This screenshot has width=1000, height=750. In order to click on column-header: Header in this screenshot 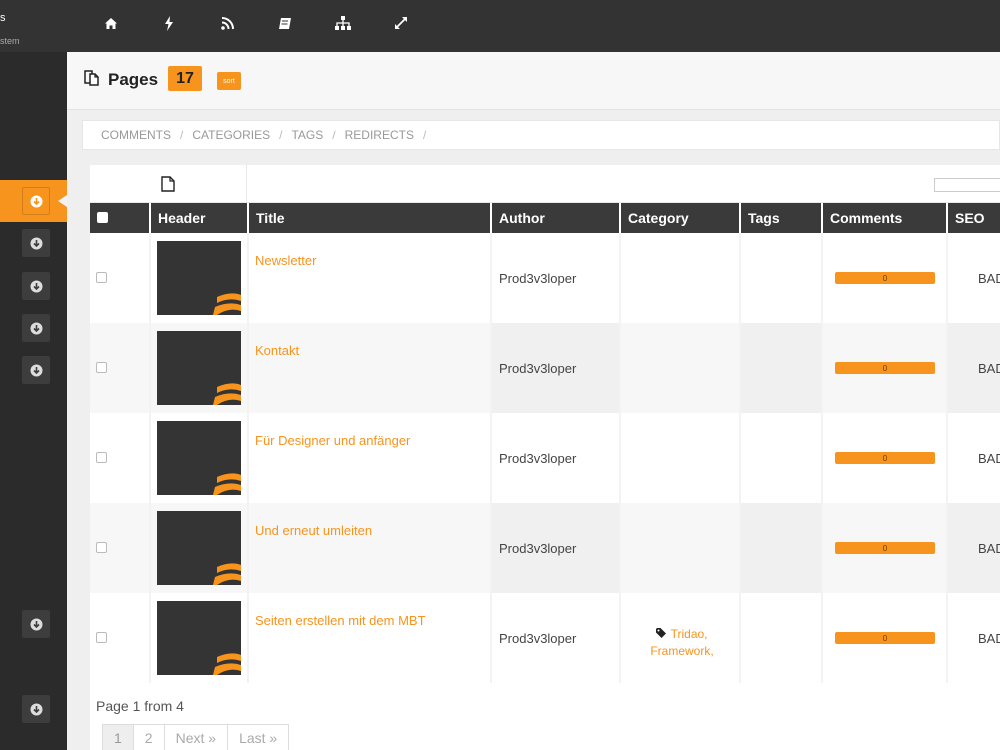, I will do `click(199, 218)`.